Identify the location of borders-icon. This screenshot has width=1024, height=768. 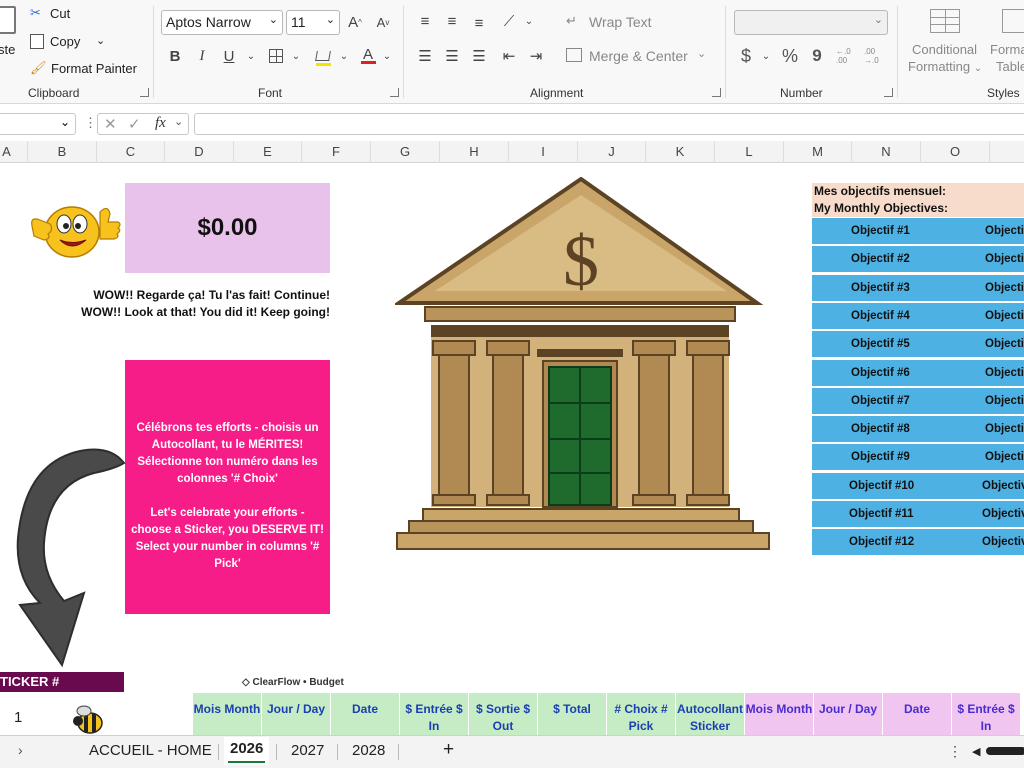
(276, 56).